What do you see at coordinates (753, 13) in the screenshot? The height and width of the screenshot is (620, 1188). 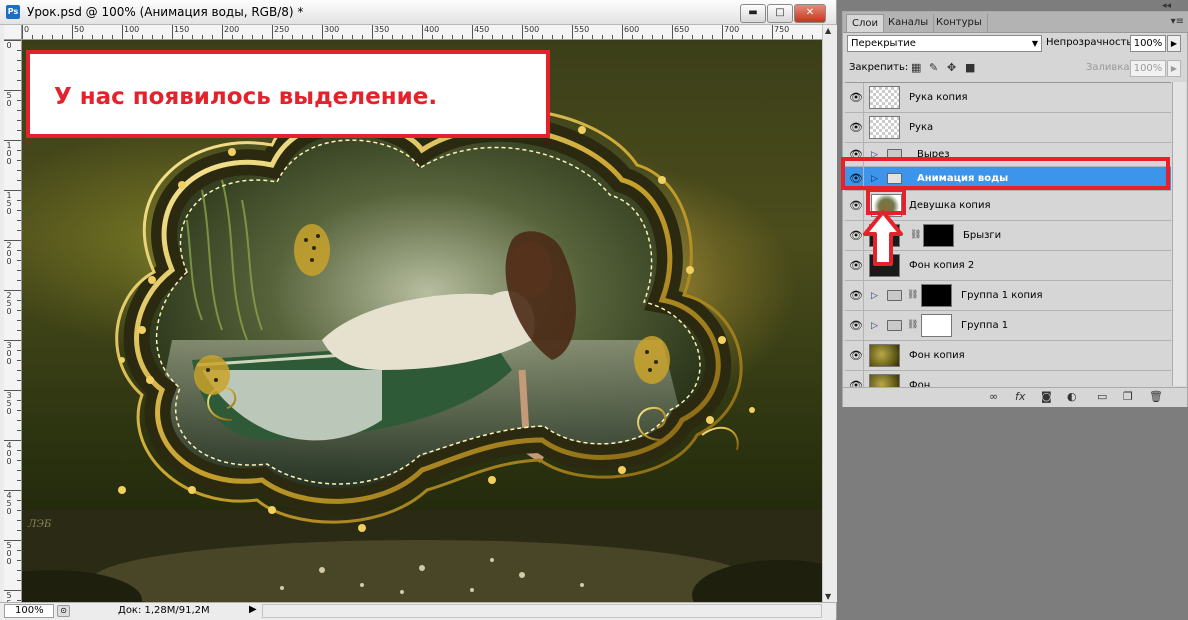 I see `minimize-button: ▬` at bounding box center [753, 13].